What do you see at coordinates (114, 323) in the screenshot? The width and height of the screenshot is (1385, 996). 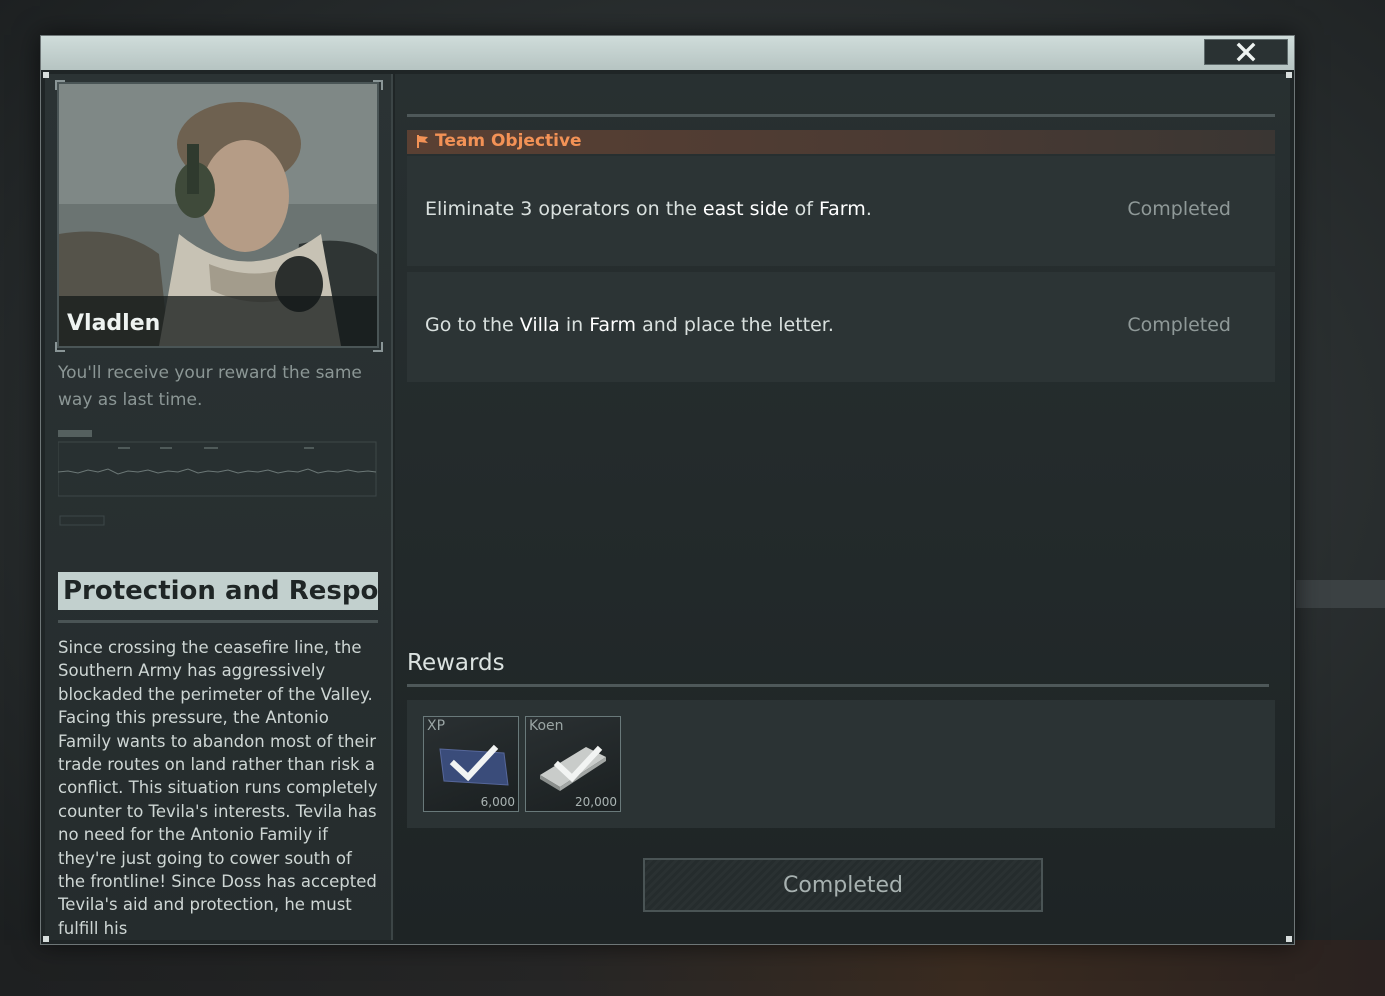 I see `trader-name: Vladlen` at bounding box center [114, 323].